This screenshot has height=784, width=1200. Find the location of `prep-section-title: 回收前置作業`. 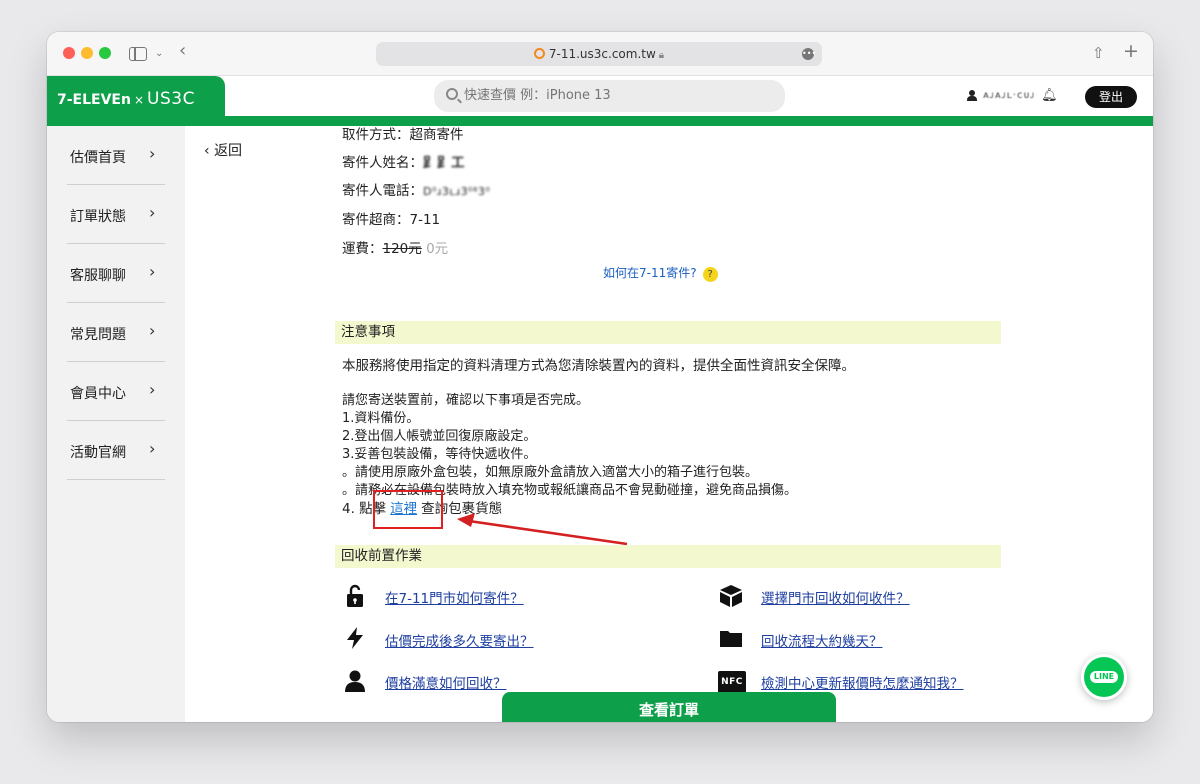

prep-section-title: 回收前置作業 is located at coordinates (668, 556).